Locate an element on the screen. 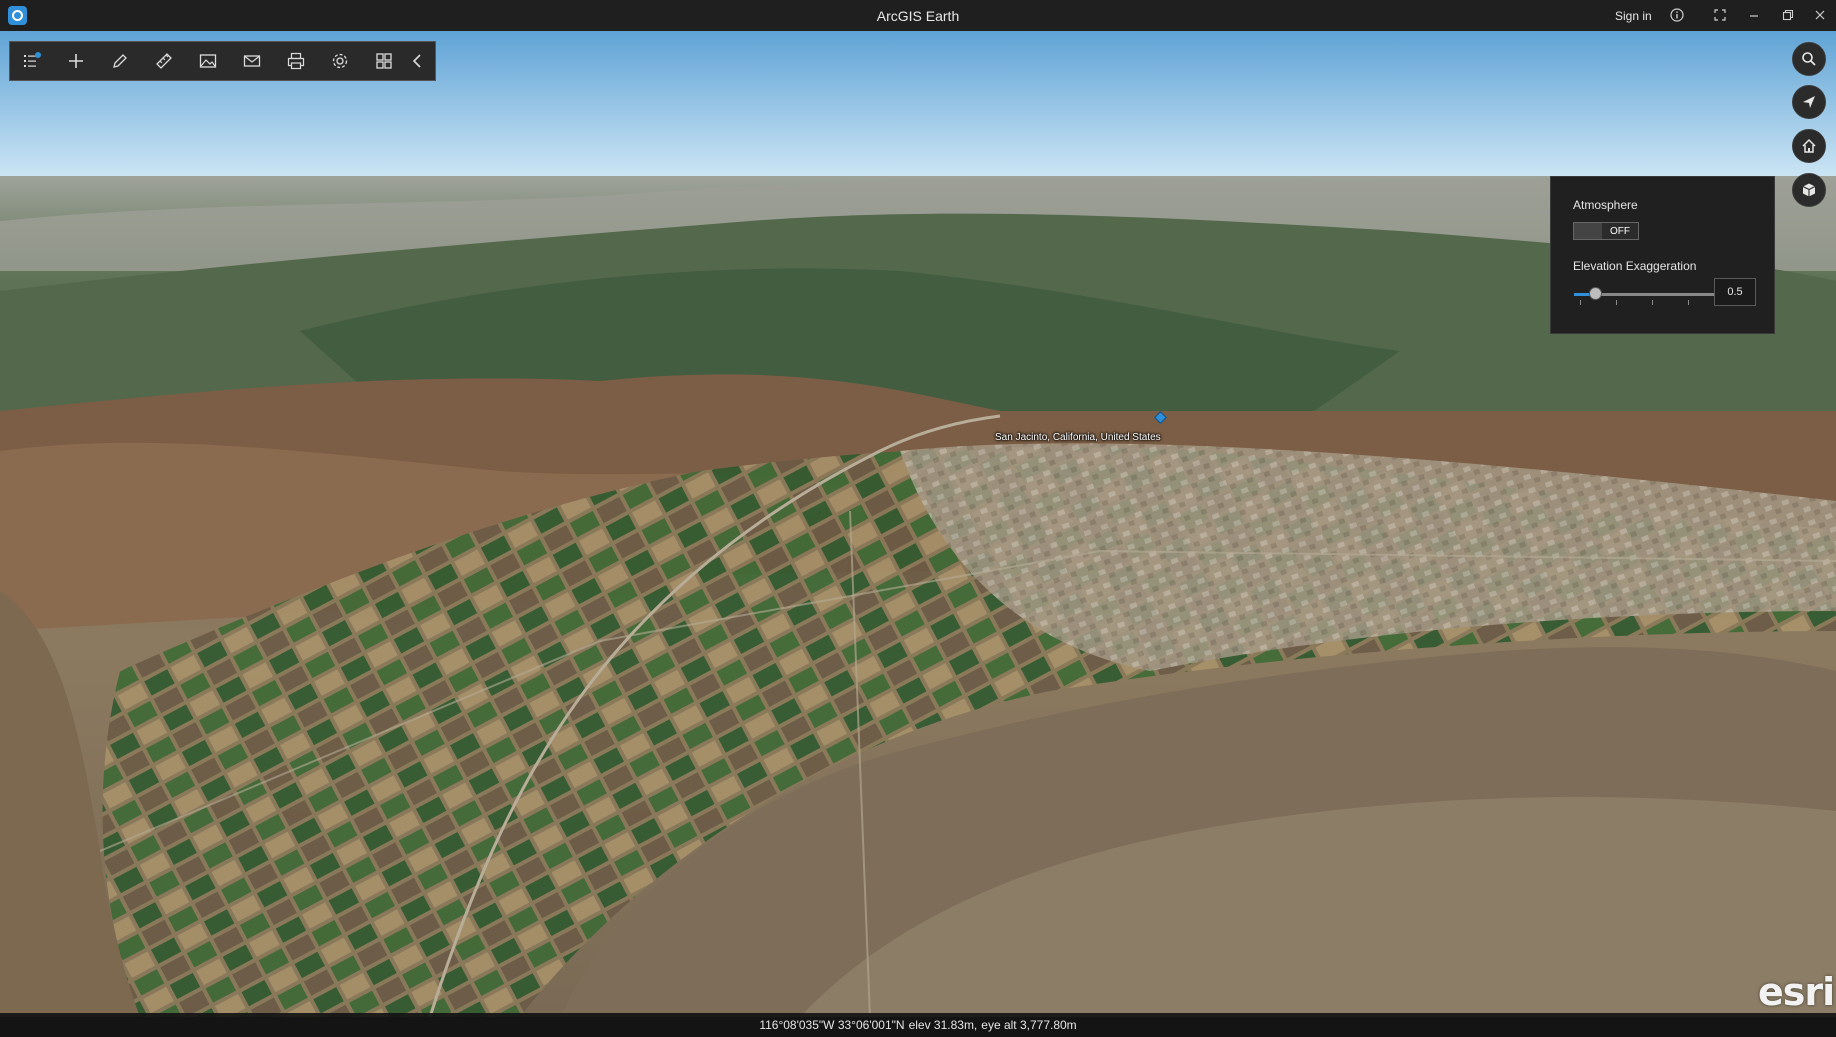 The width and height of the screenshot is (1836, 1037). minimize-icon is located at coordinates (1754, 15).